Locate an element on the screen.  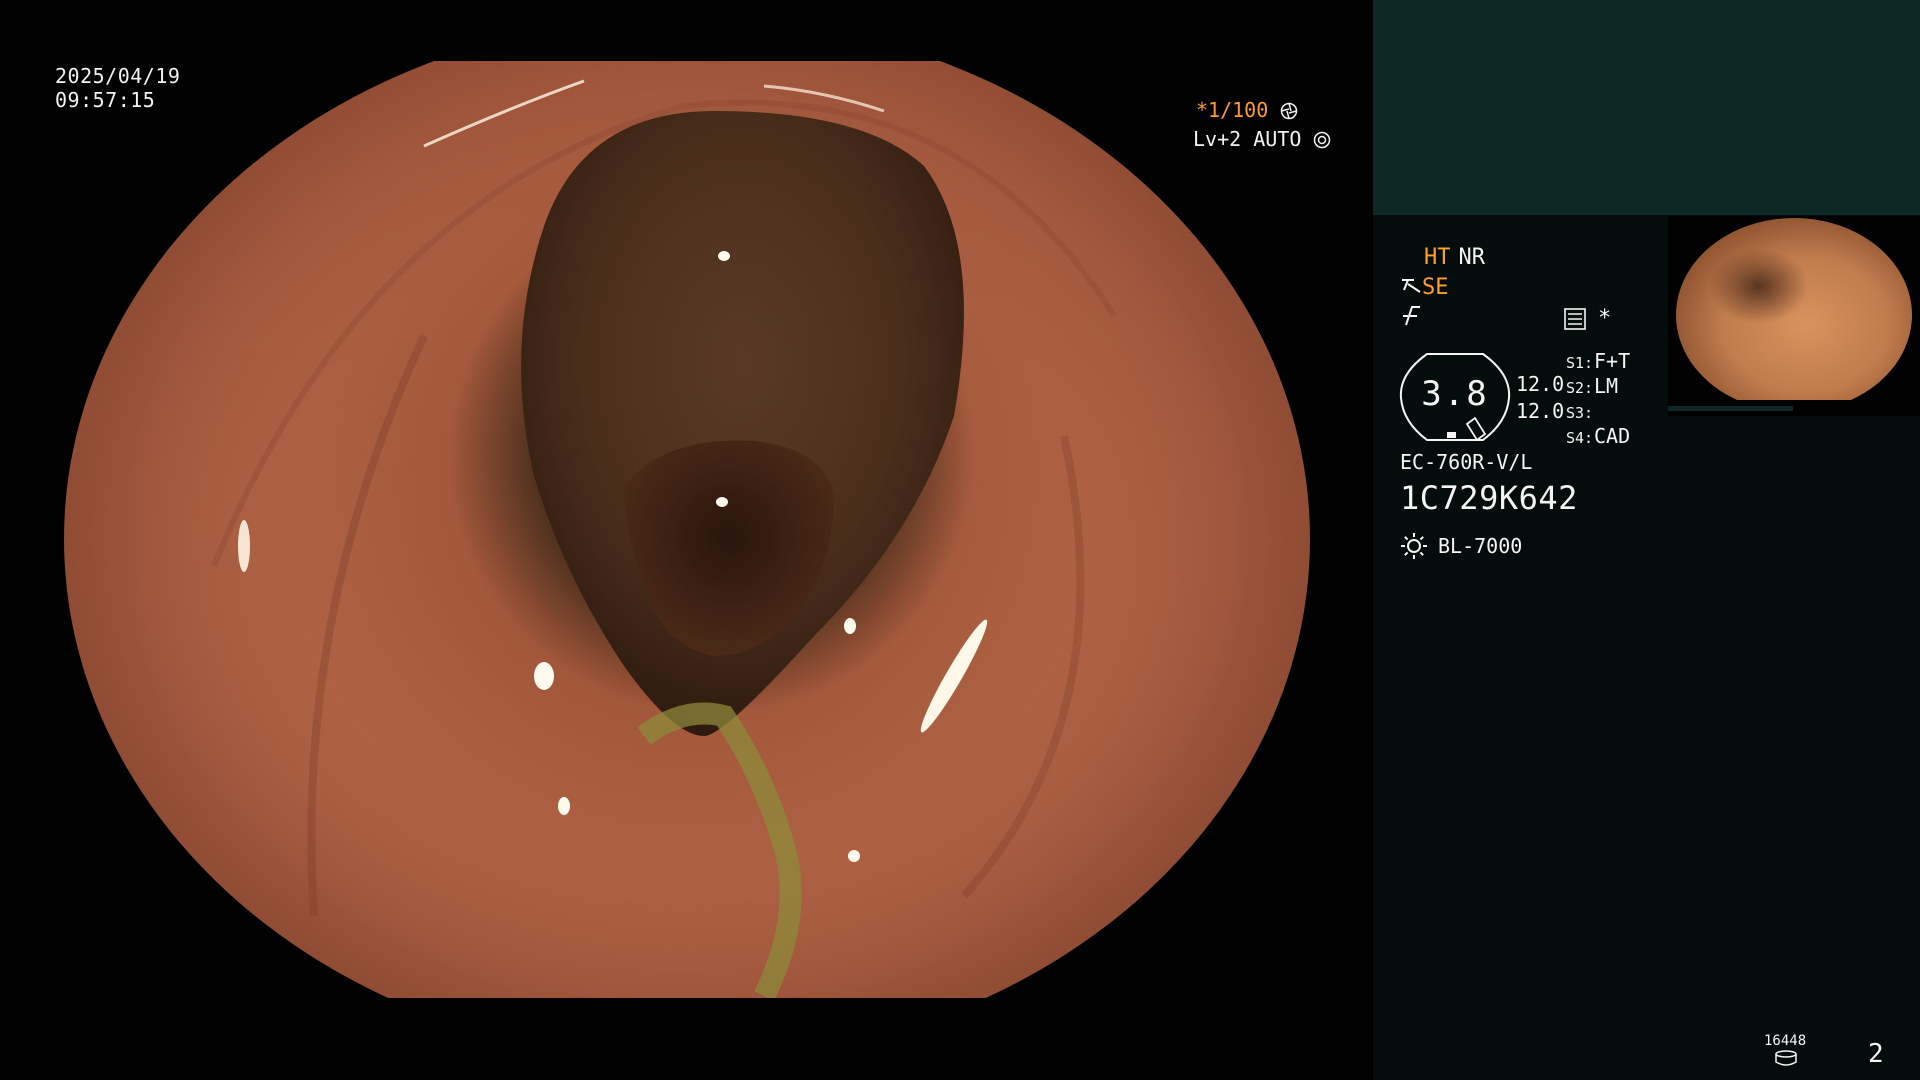
auto-iris-icon is located at coordinates (1322, 140).